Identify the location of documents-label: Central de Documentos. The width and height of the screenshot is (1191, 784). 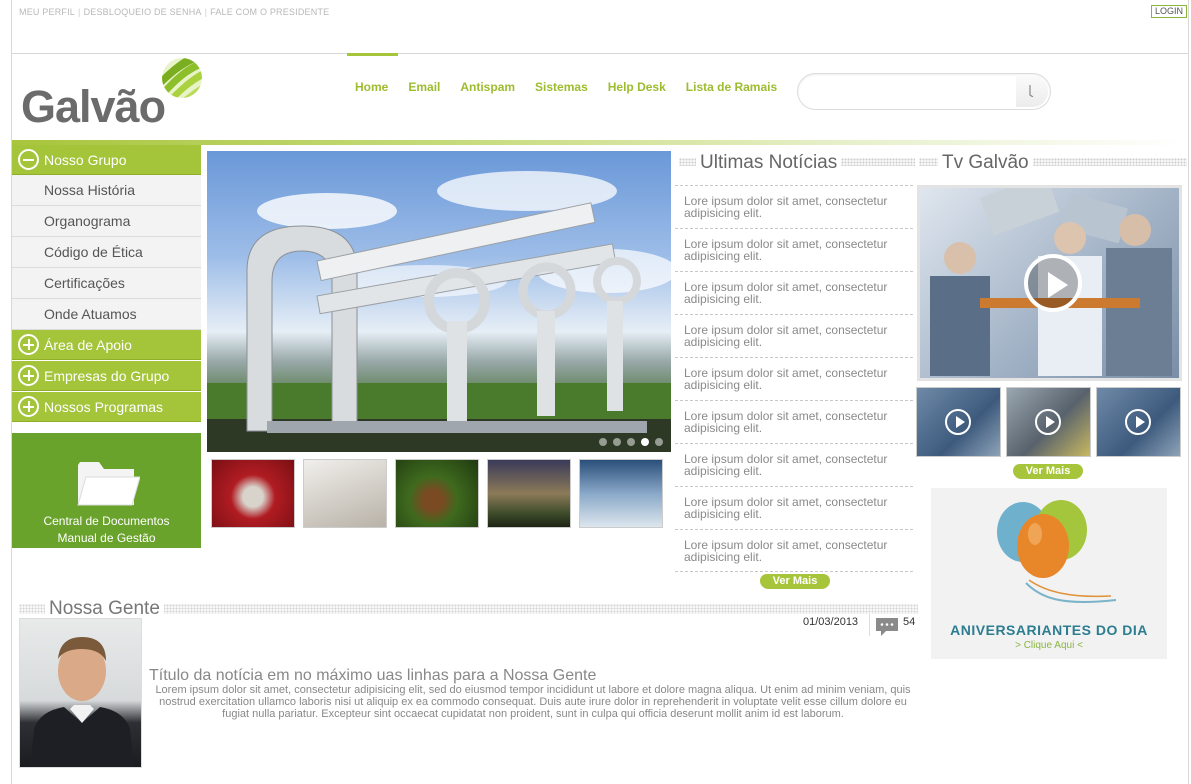
(106, 521).